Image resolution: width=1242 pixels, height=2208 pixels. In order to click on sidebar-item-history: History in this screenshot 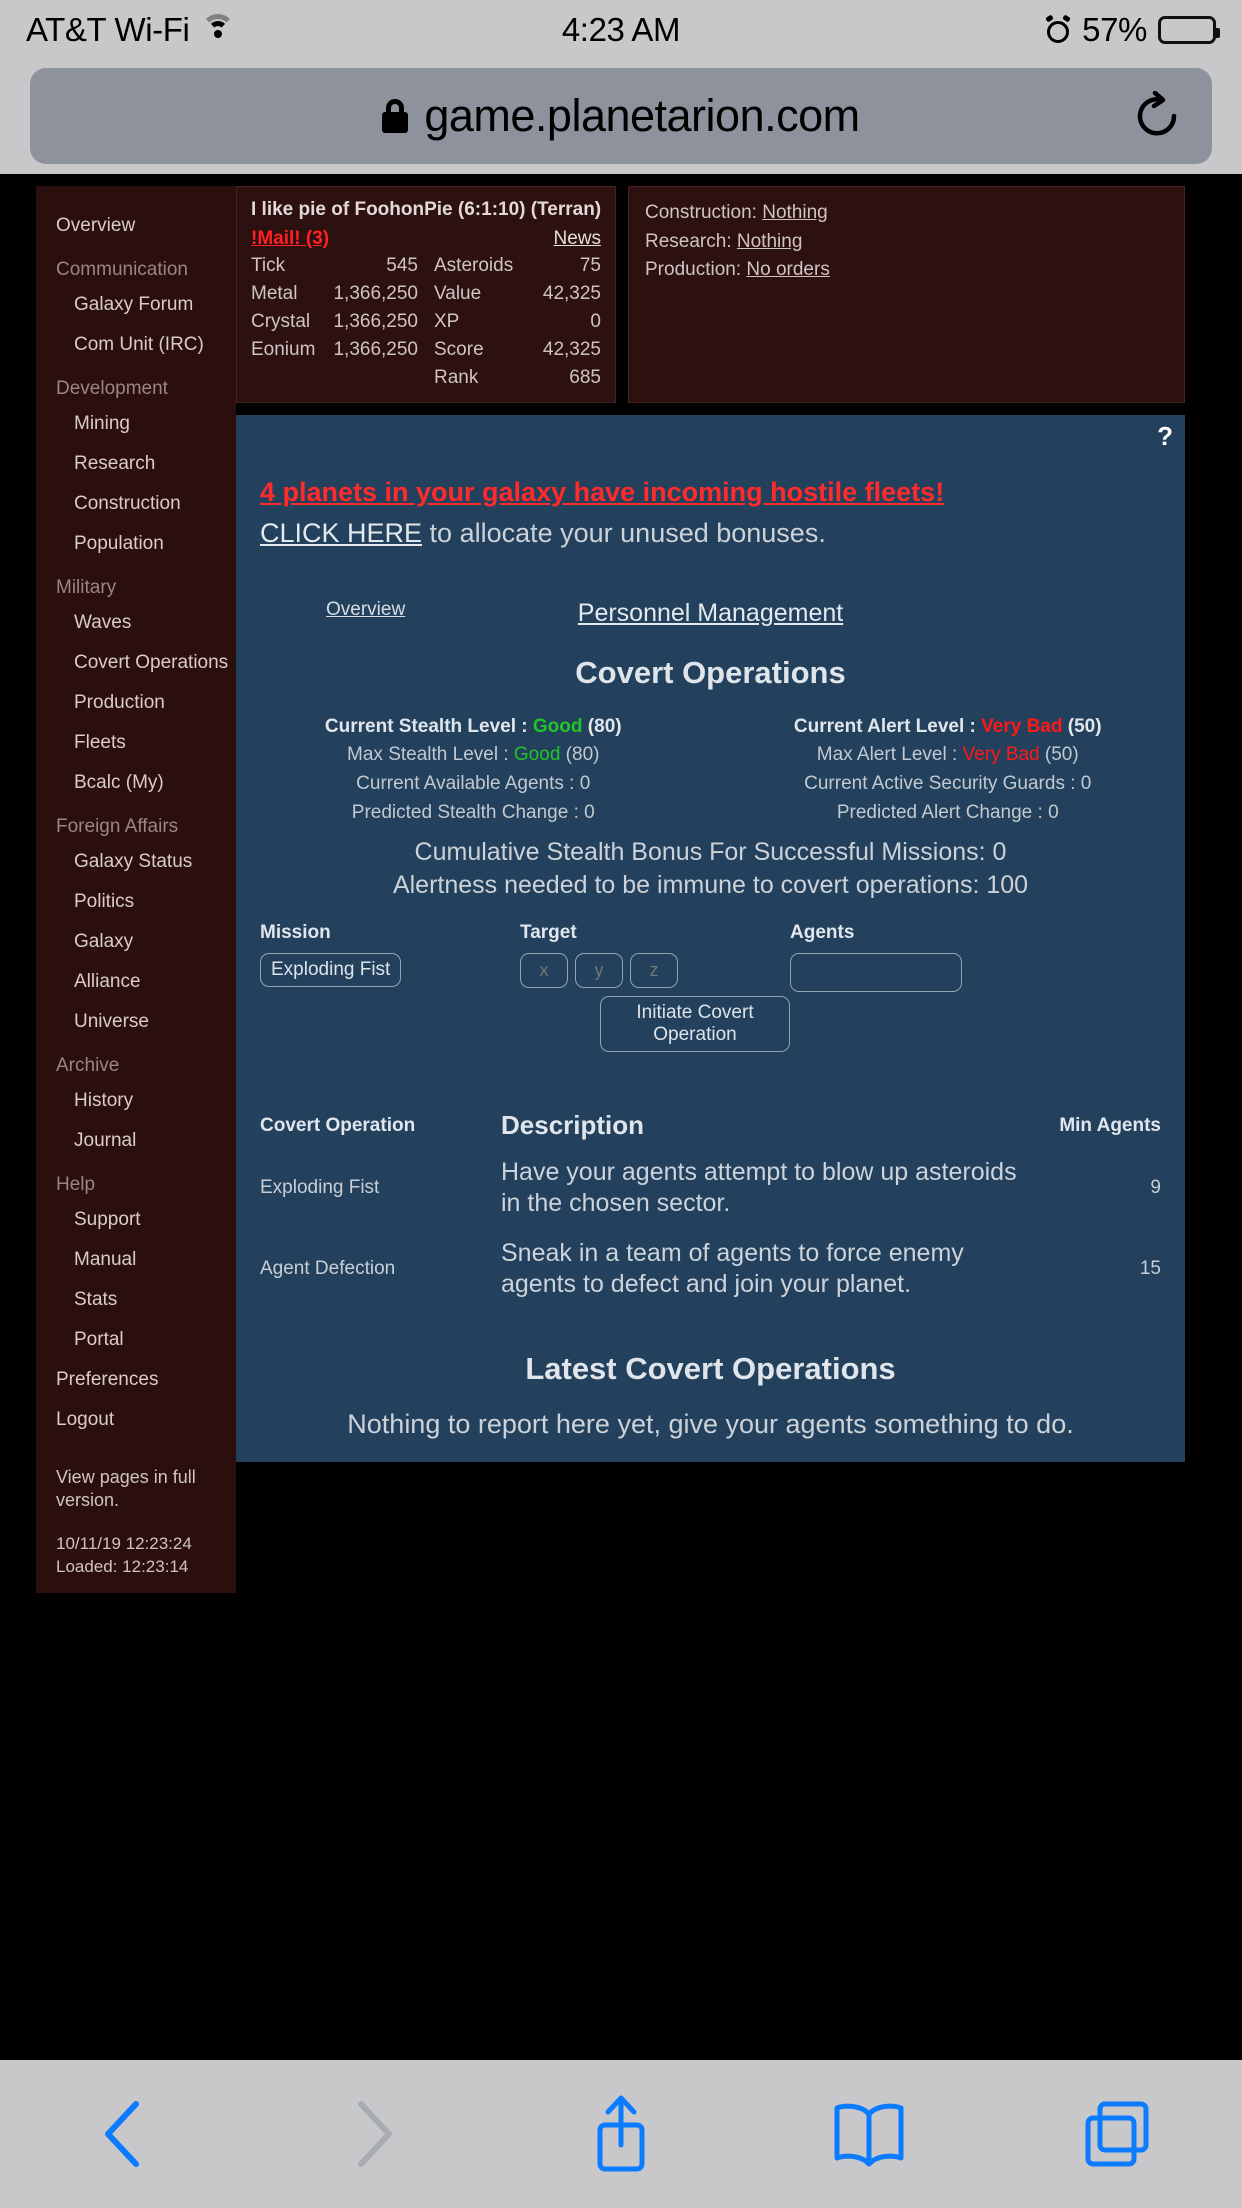, I will do `click(146, 1101)`.